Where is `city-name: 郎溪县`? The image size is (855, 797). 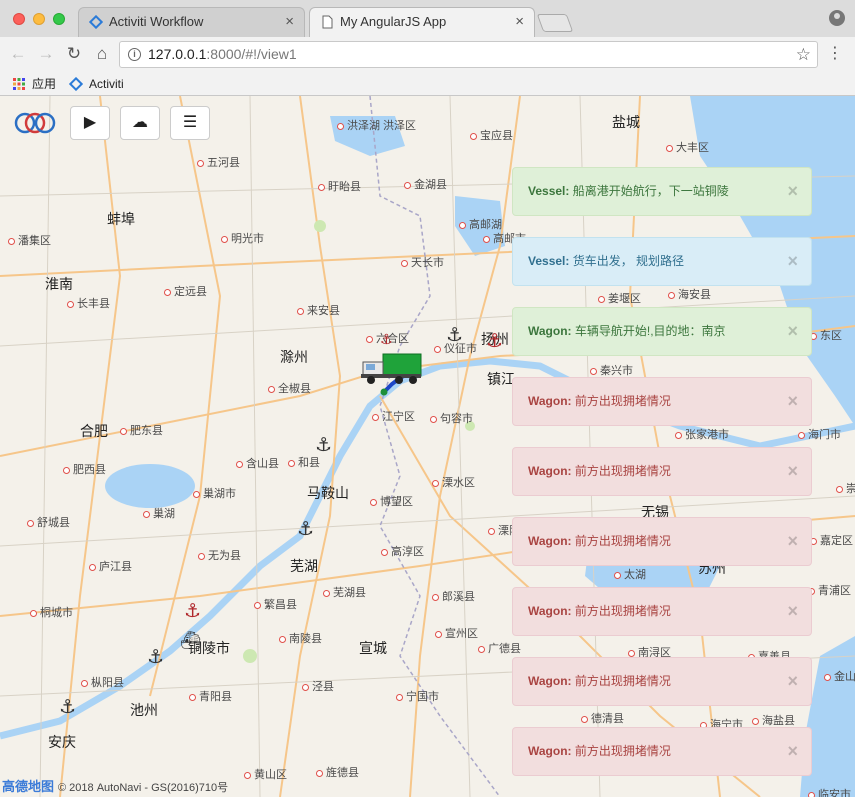 city-name: 郎溪县 is located at coordinates (458, 597).